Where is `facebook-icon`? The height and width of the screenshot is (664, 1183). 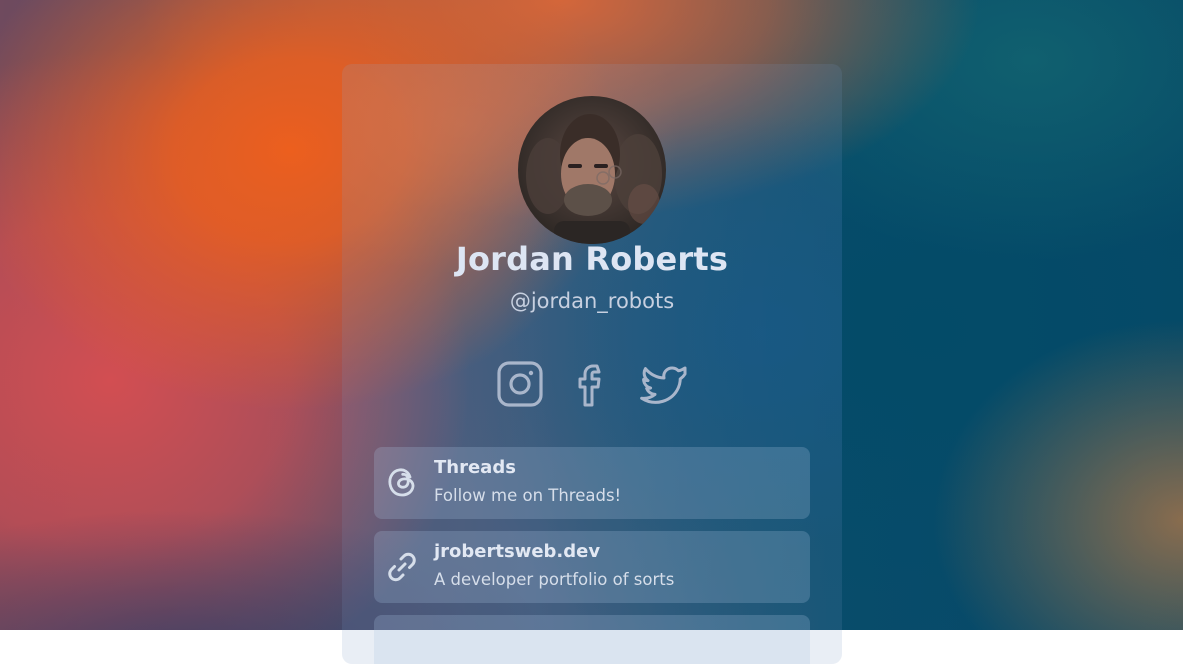
facebook-icon is located at coordinates (589, 385).